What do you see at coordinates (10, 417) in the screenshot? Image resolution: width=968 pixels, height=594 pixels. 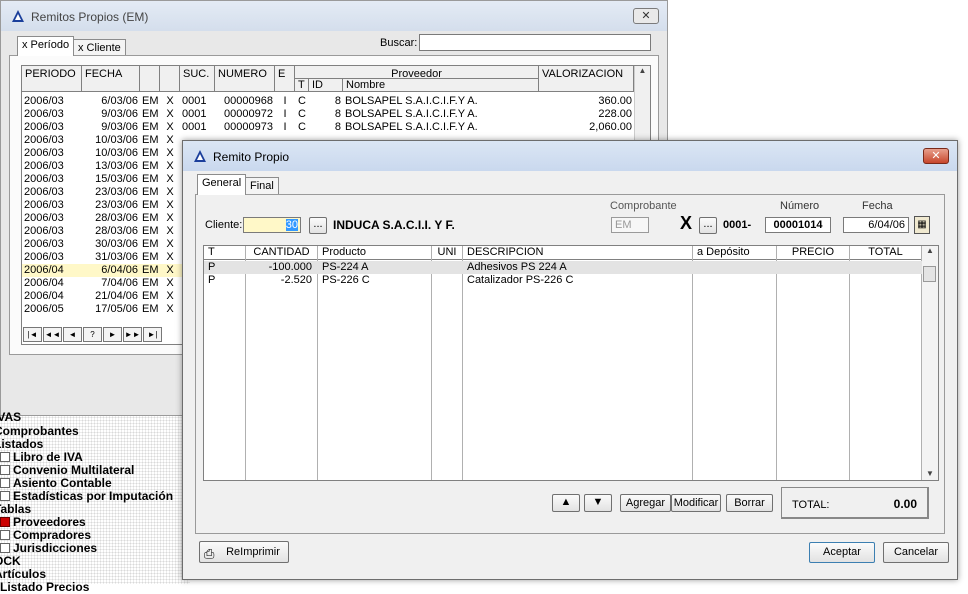 I see `tree-item: IVAS` at bounding box center [10, 417].